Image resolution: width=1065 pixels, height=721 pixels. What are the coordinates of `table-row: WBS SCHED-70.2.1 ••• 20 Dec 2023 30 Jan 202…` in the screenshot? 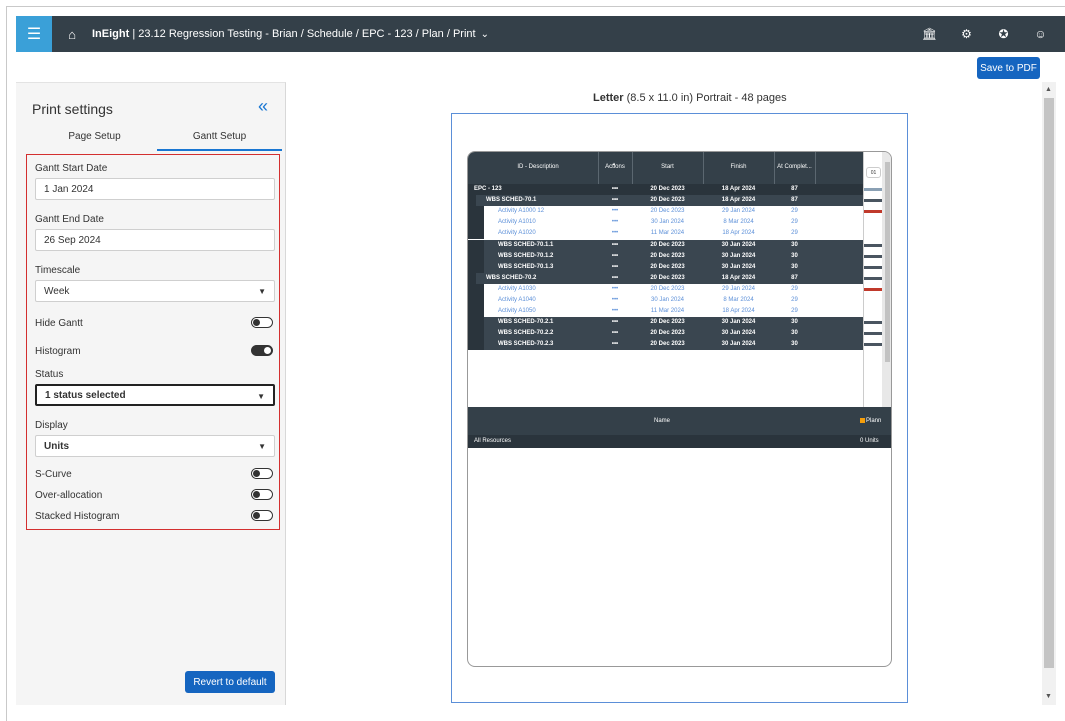 It's located at (675, 323).